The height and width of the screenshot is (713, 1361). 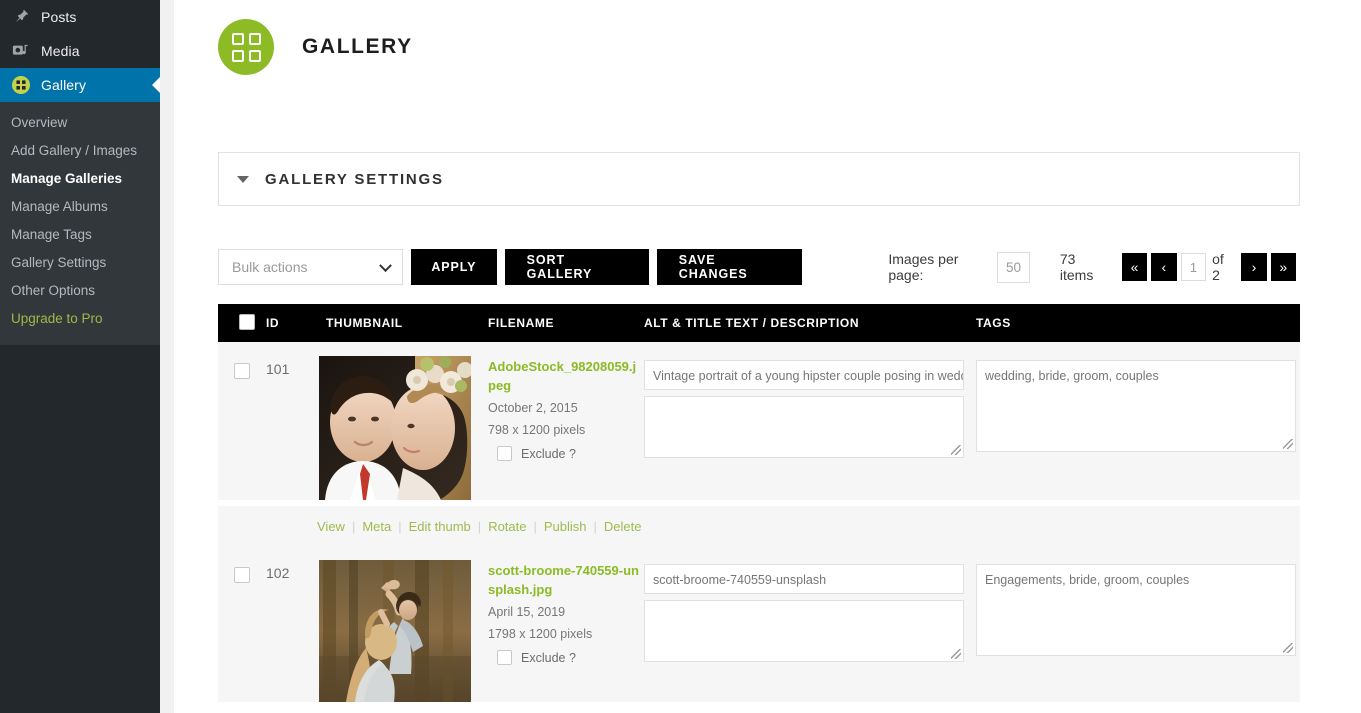 I want to click on row-action-delete: Delete, so click(x=623, y=526).